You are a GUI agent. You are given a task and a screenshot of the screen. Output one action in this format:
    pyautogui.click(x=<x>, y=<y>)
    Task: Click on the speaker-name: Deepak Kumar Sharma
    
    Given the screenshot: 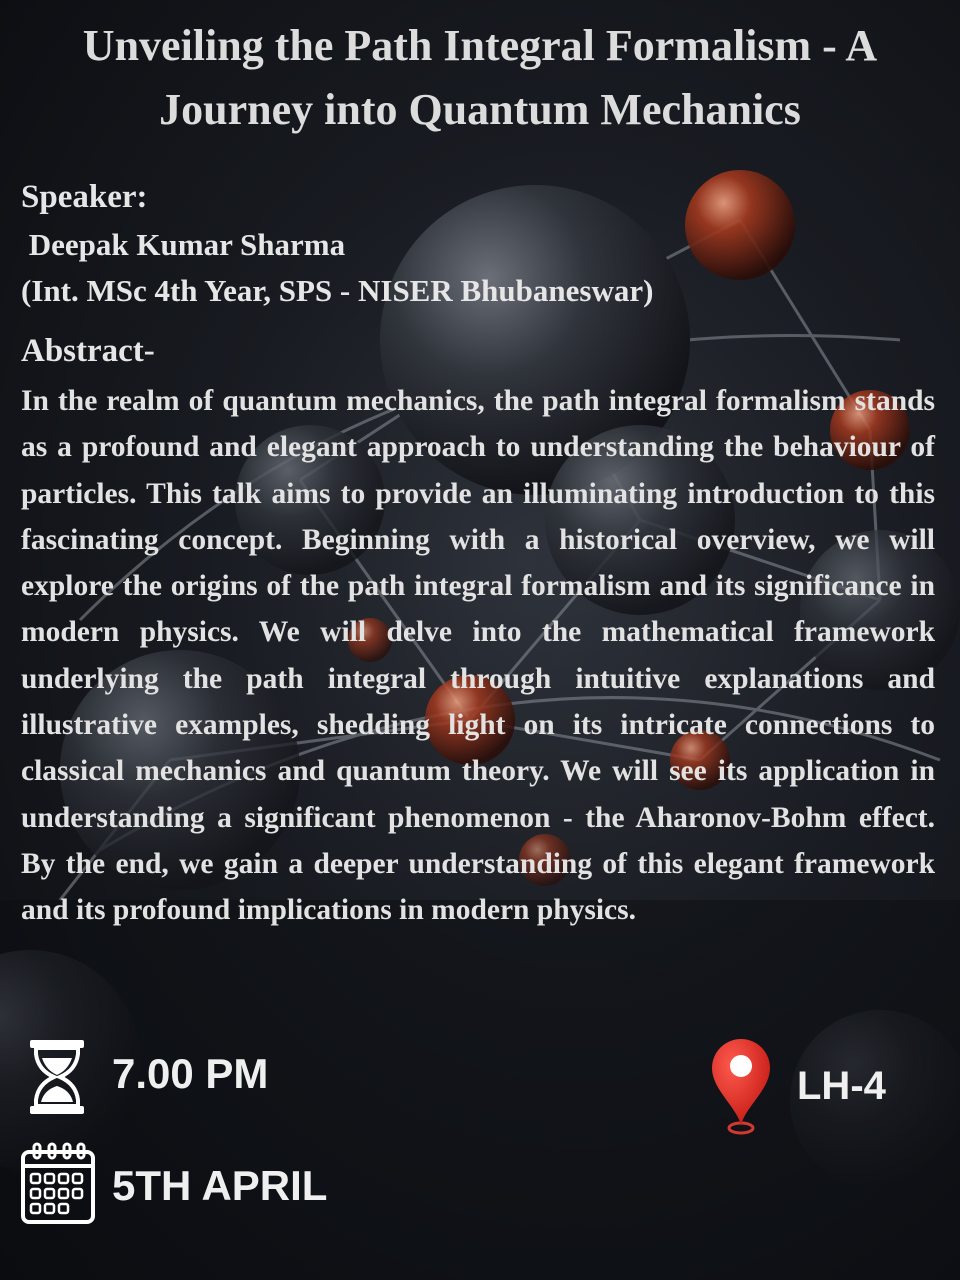 What is the action you would take?
    pyautogui.click(x=183, y=244)
    